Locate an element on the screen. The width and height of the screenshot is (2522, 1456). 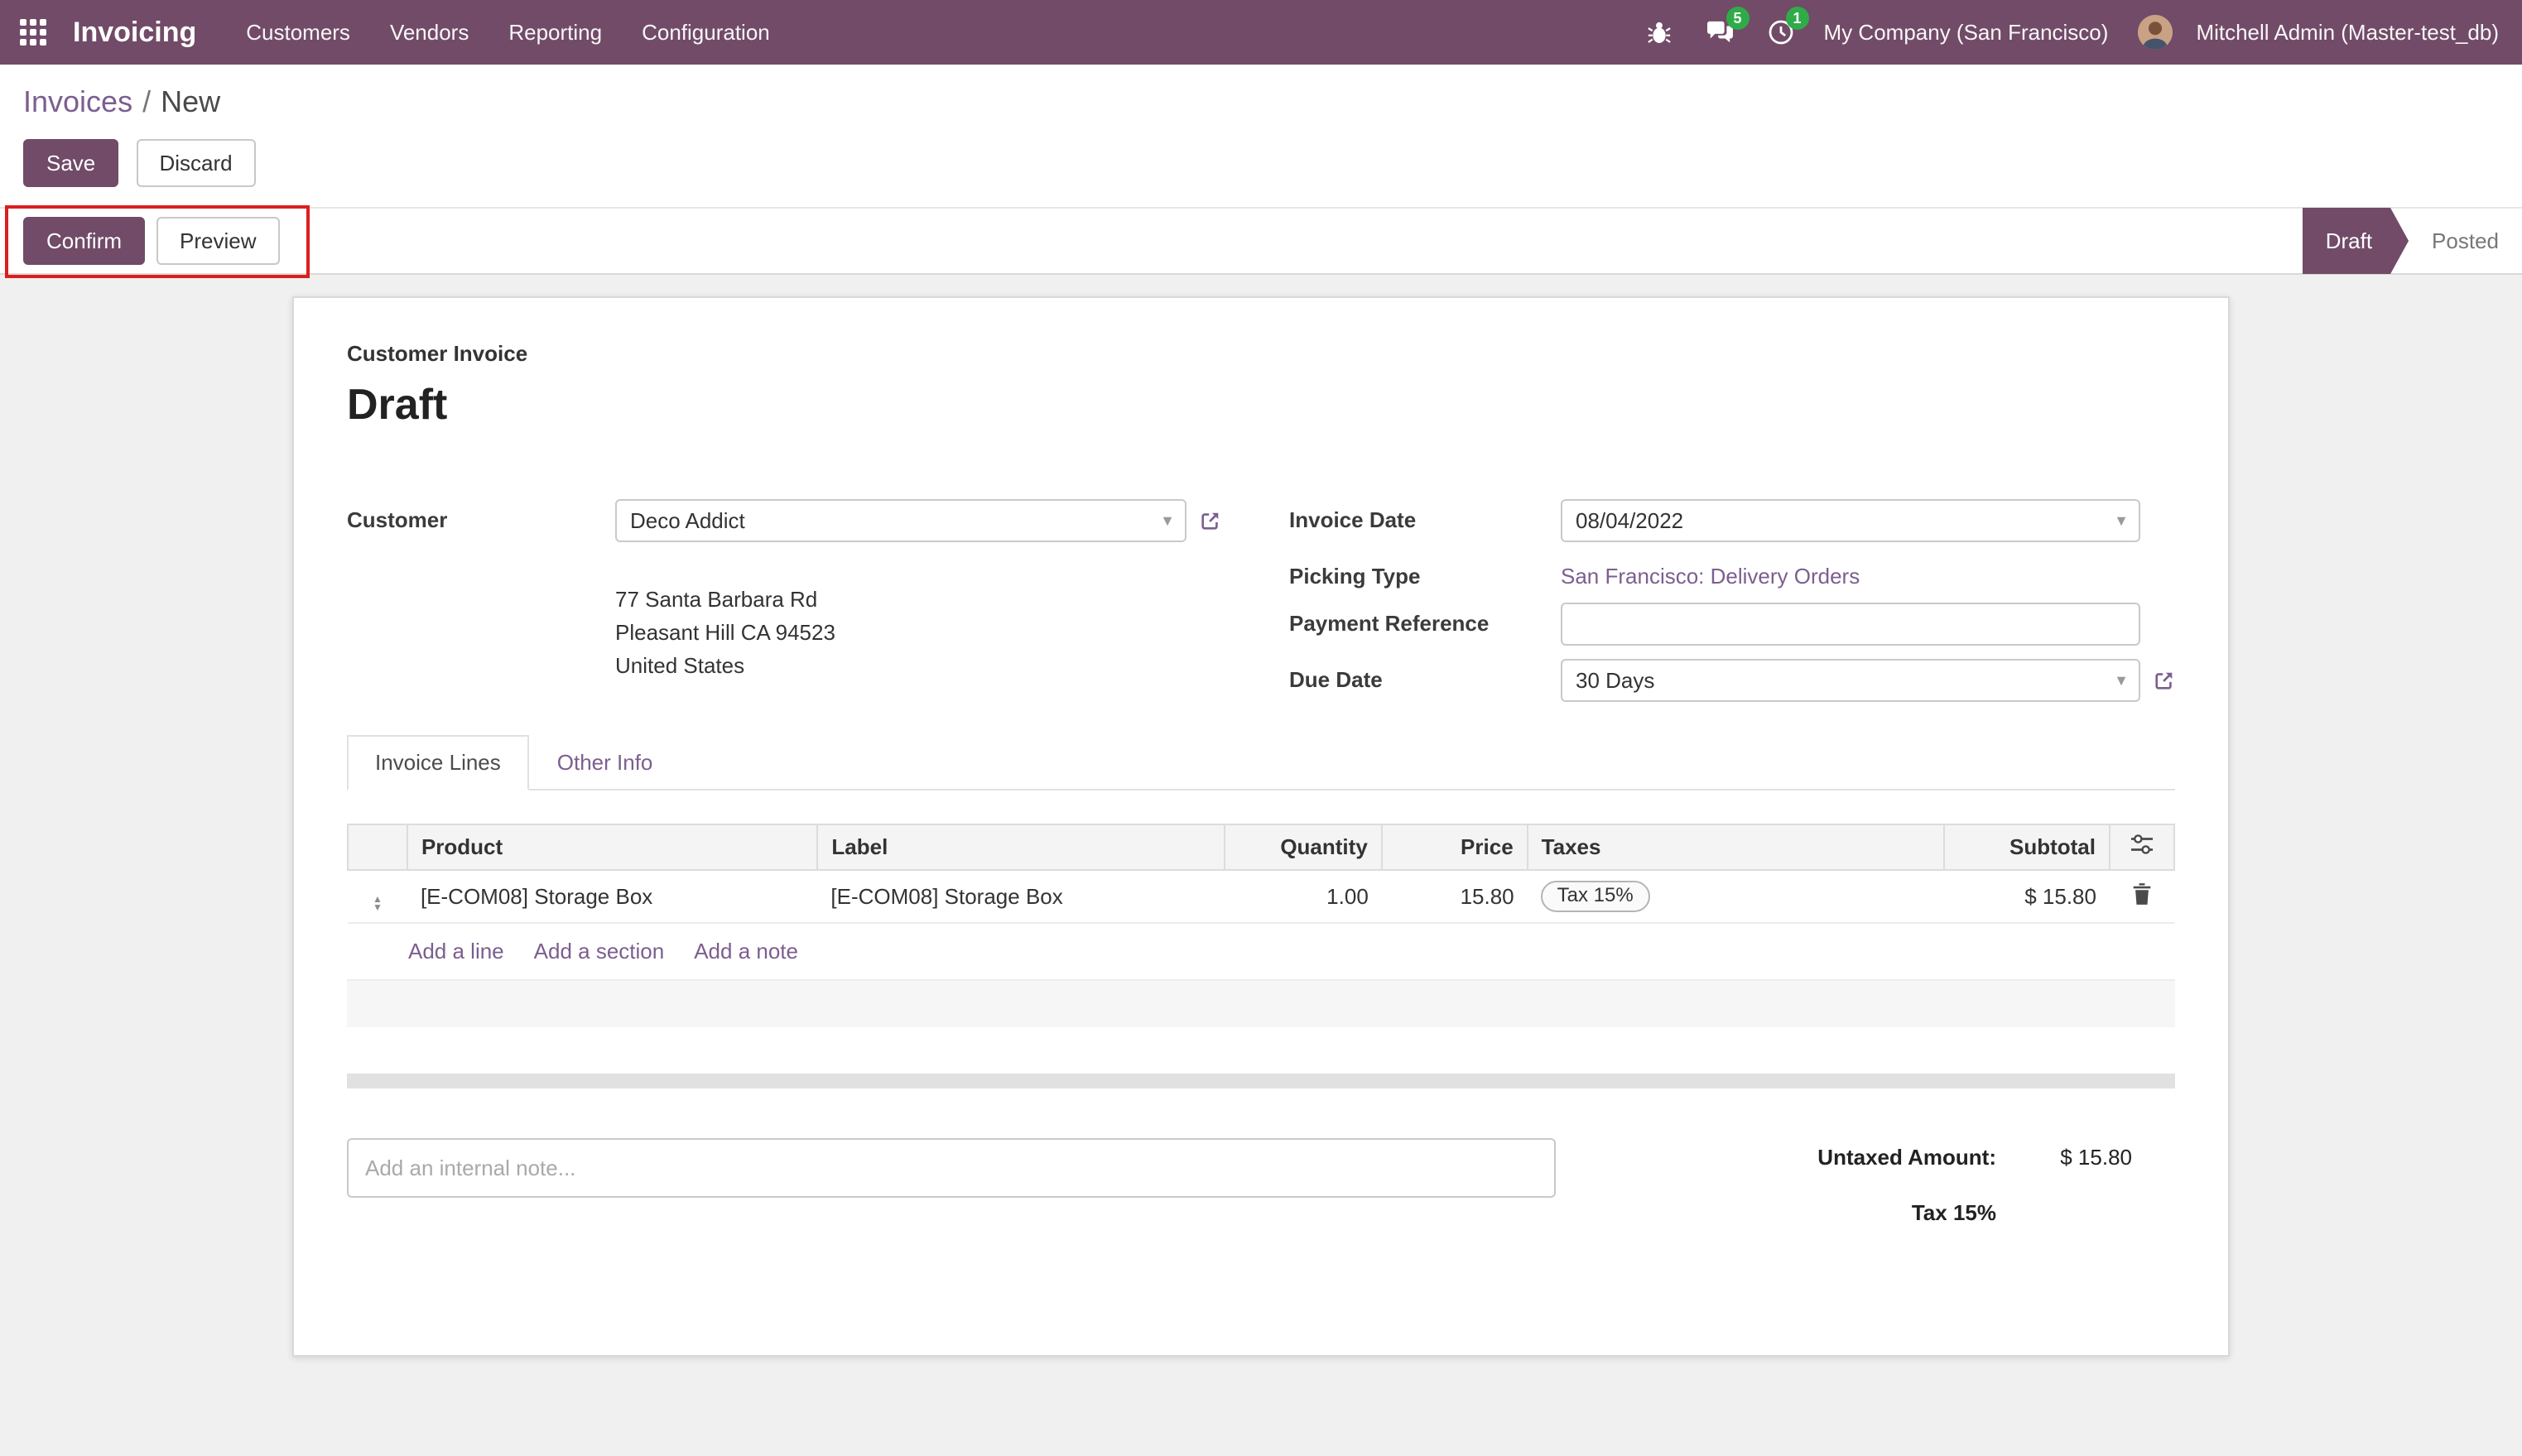
customer-label: Customer is located at coordinates (397, 519).